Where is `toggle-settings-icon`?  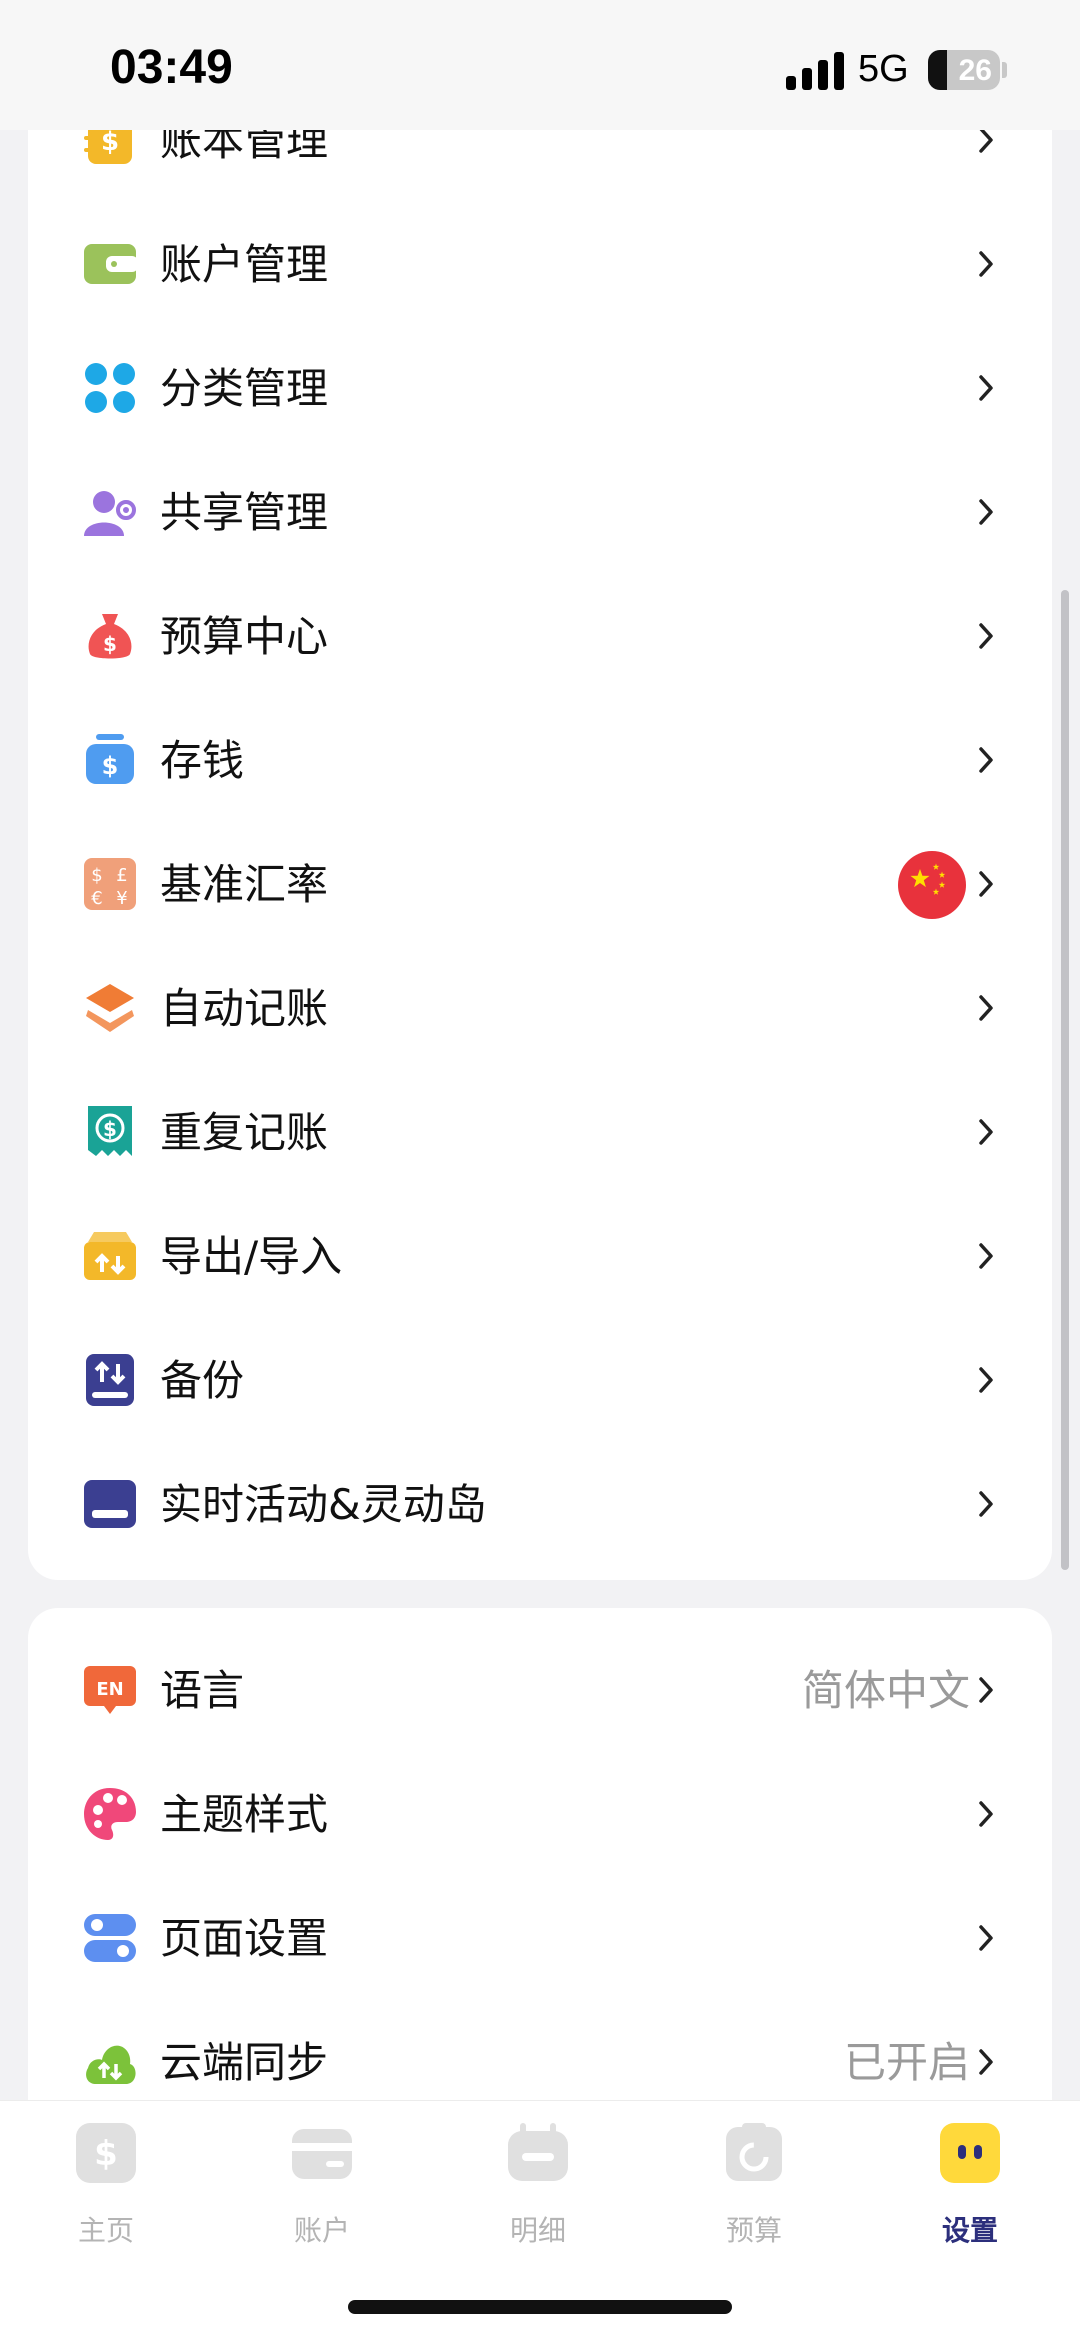 toggle-settings-icon is located at coordinates (110, 1938).